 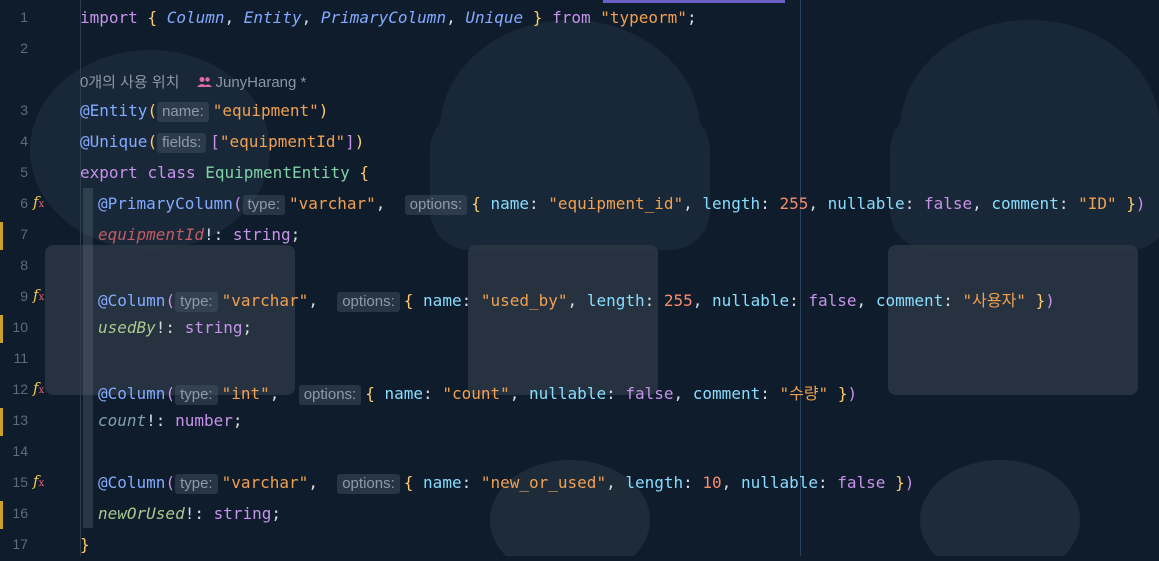 I want to click on line-number: 2, so click(x=24, y=48).